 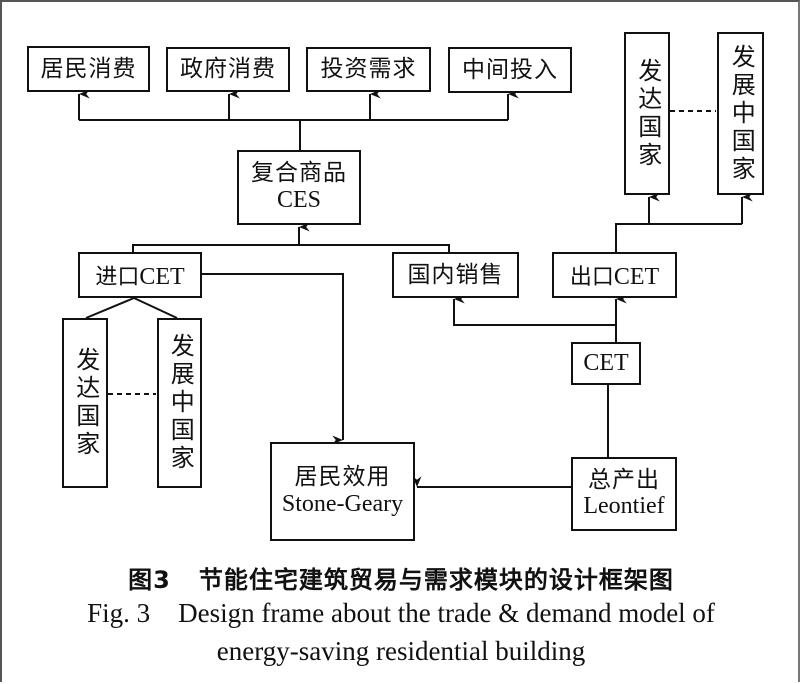 I want to click on composite-goods-label: 复合商品, so click(x=299, y=173).